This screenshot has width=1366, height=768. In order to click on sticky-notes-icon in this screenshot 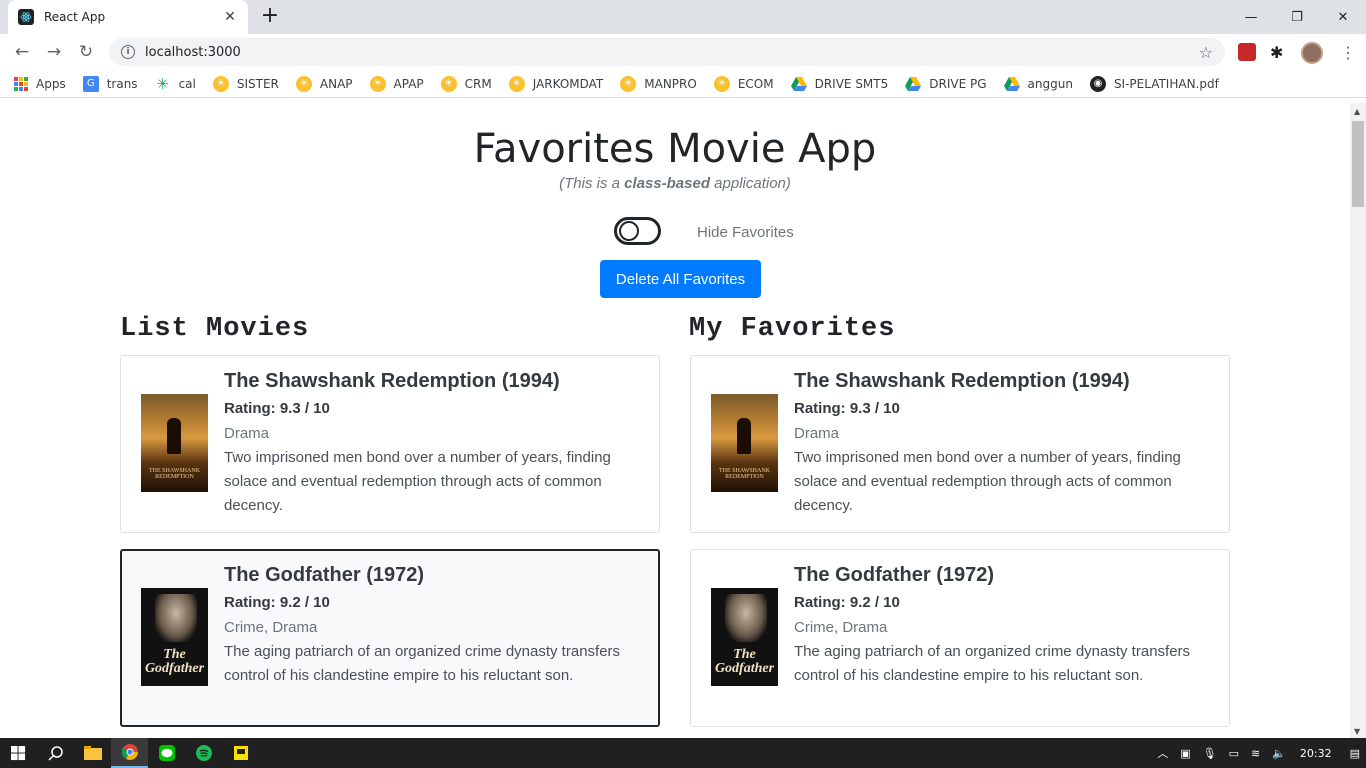, I will do `click(240, 753)`.